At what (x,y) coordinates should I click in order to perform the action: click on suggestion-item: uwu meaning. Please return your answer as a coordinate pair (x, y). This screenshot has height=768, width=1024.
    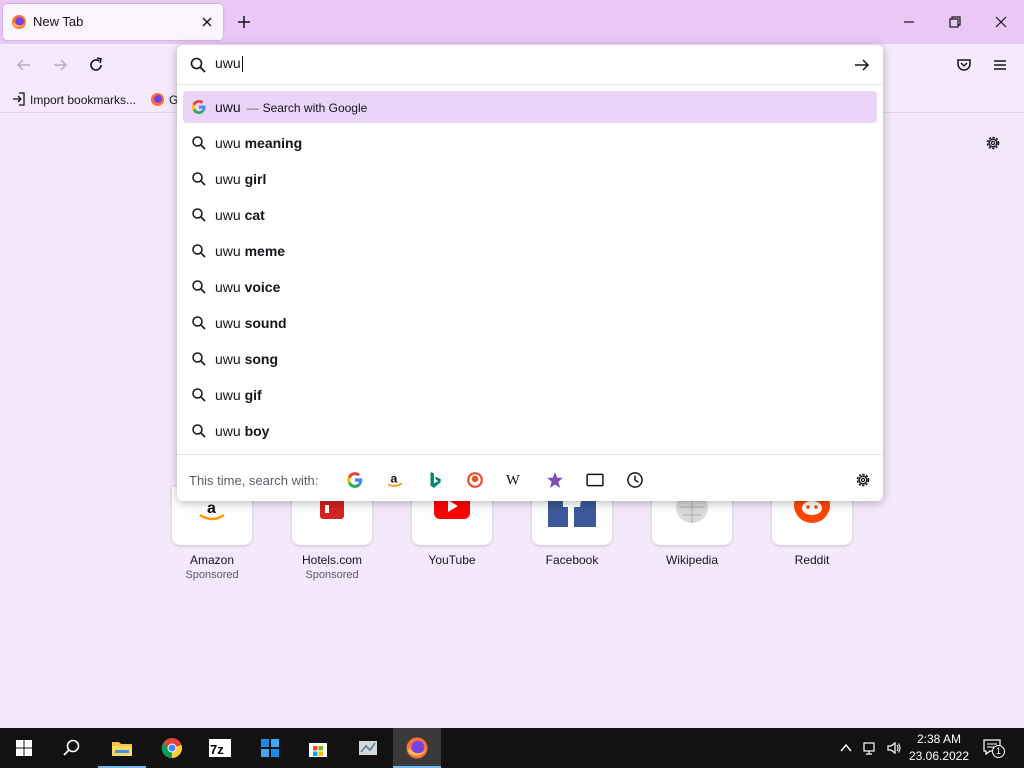
    Looking at the image, I should click on (530, 143).